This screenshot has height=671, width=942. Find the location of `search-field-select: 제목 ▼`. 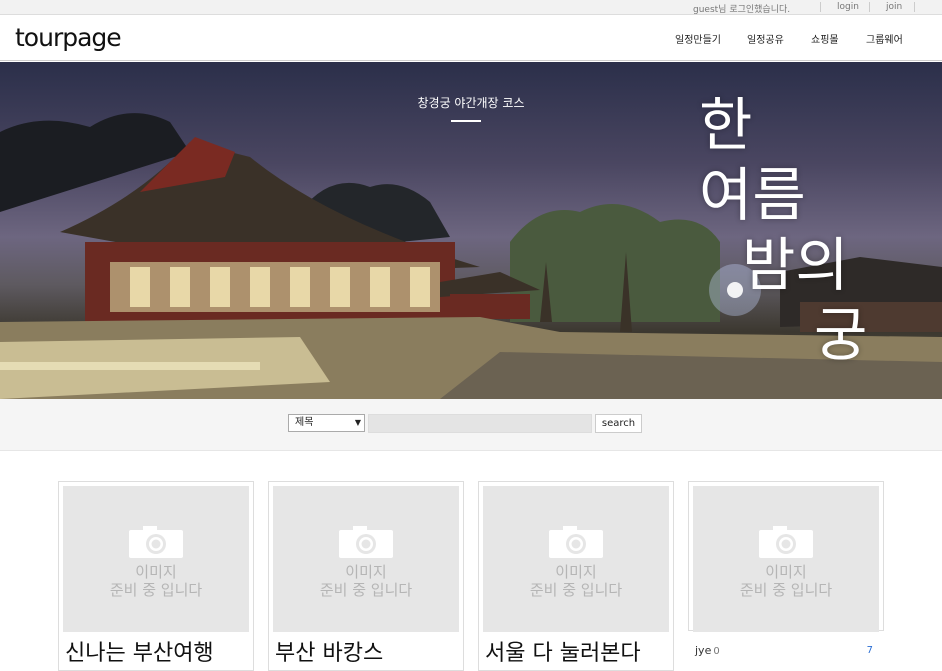

search-field-select: 제목 ▼ is located at coordinates (326, 423).